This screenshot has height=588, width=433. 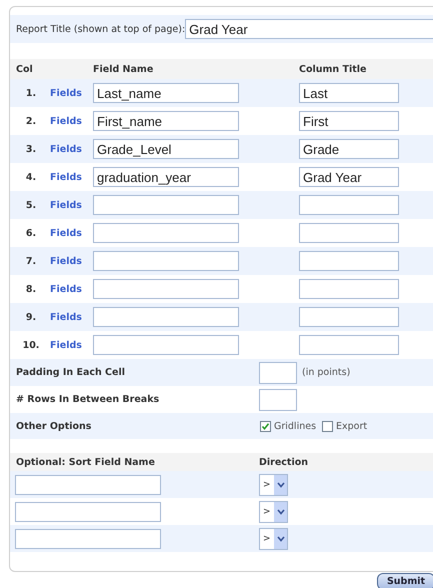 I want to click on field-name-field: First_name, so click(x=166, y=121).